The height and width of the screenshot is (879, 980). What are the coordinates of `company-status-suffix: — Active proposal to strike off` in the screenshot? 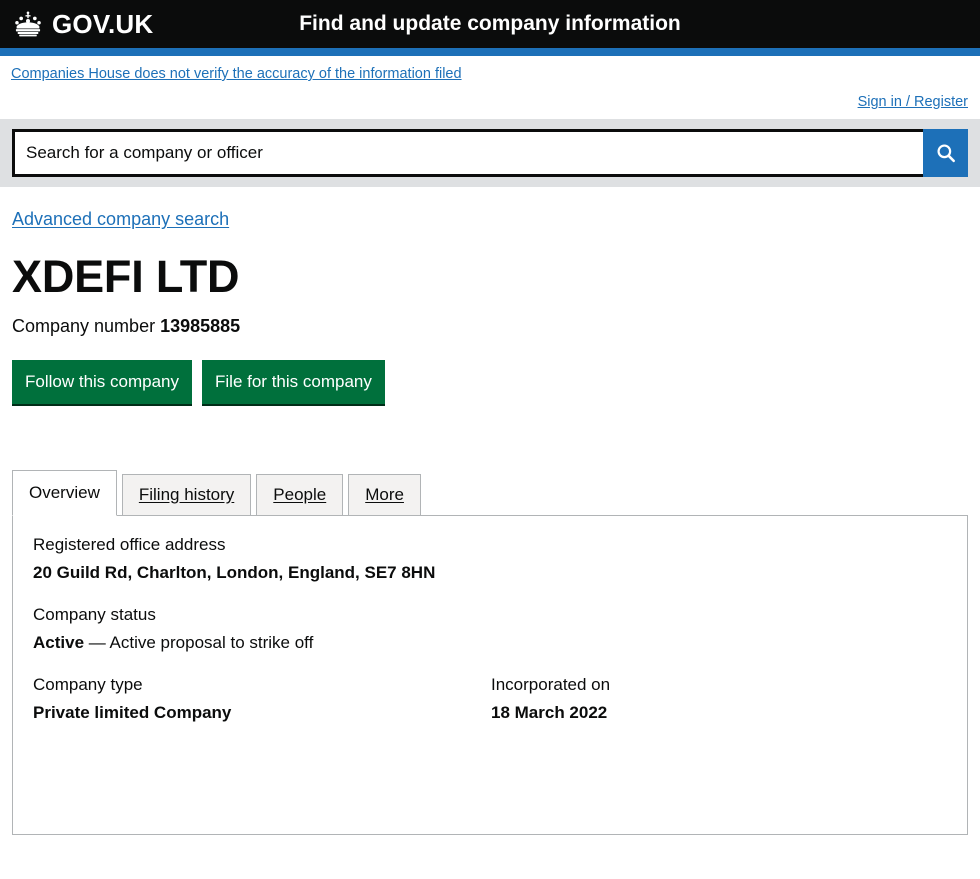 It's located at (199, 642).